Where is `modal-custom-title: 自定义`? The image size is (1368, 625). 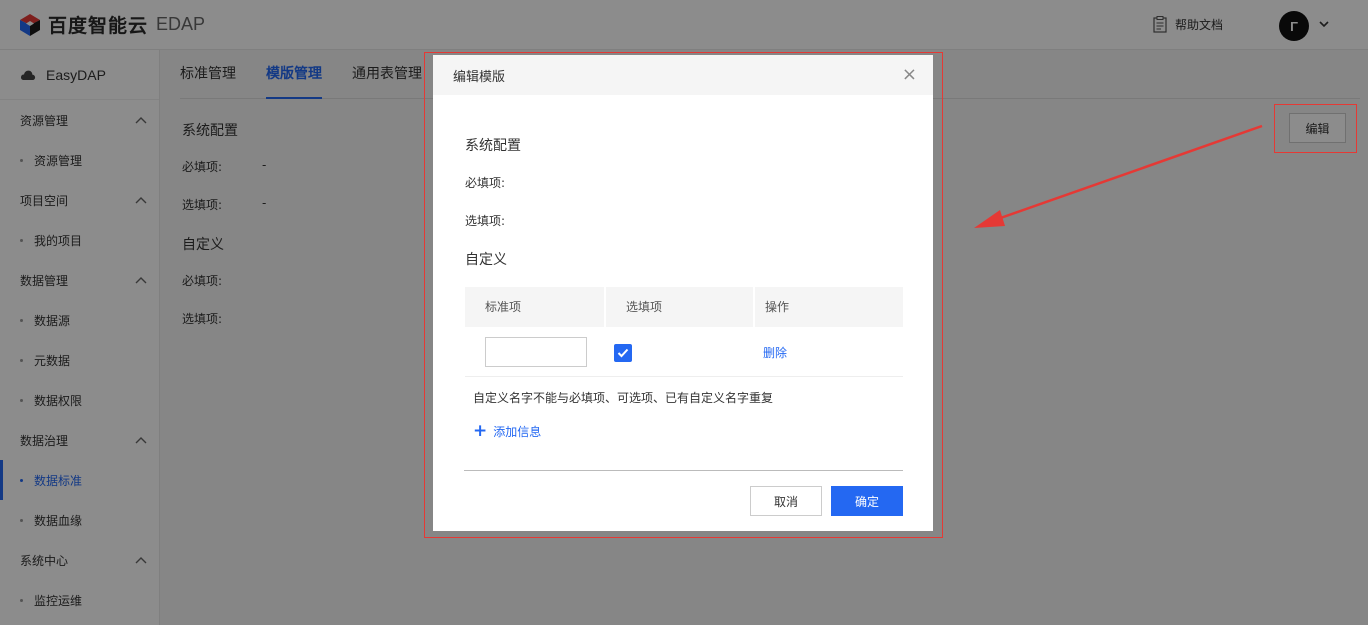
modal-custom-title: 自定义 is located at coordinates (486, 260).